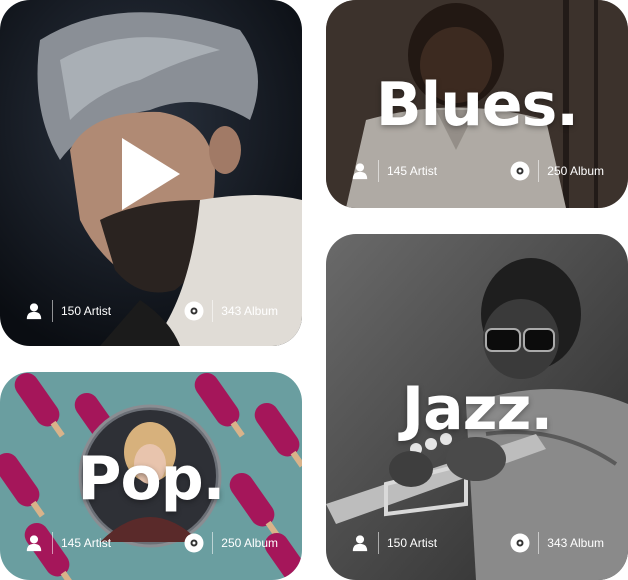 The image size is (628, 580). What do you see at coordinates (151, 479) in the screenshot?
I see `genre-title: Pop.` at bounding box center [151, 479].